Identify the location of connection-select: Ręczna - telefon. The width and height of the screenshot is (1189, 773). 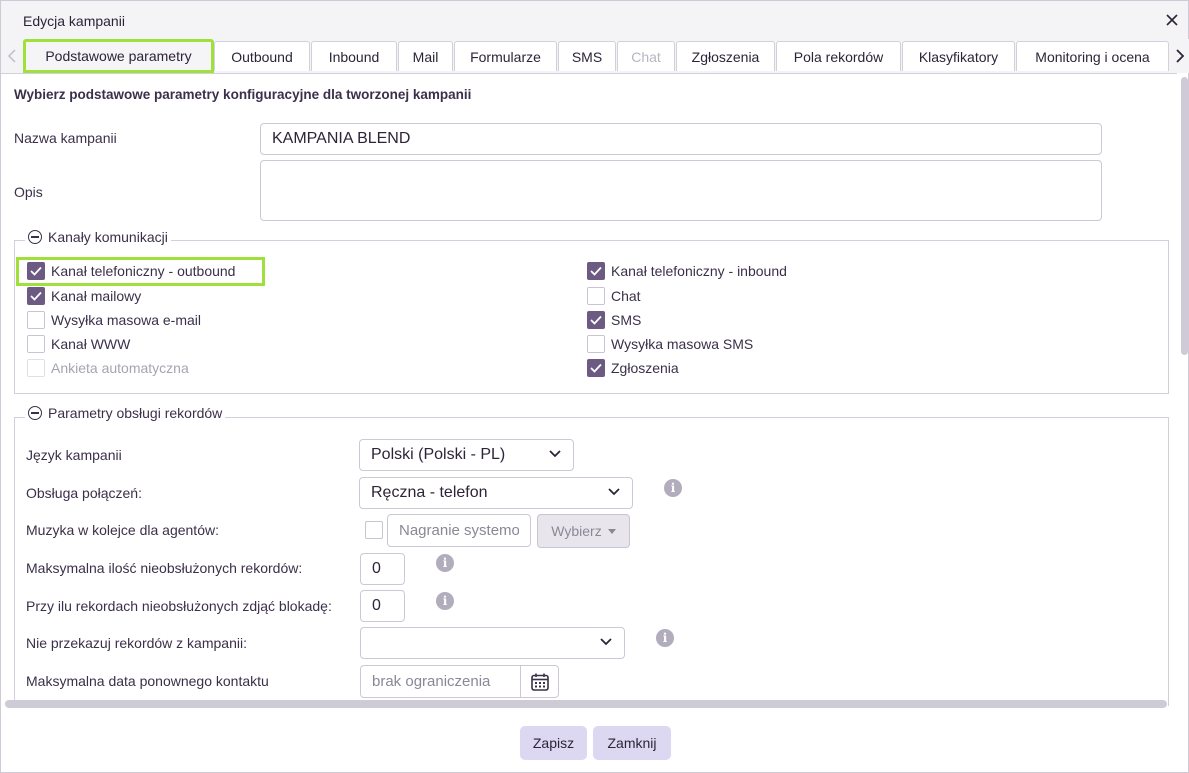
(496, 493).